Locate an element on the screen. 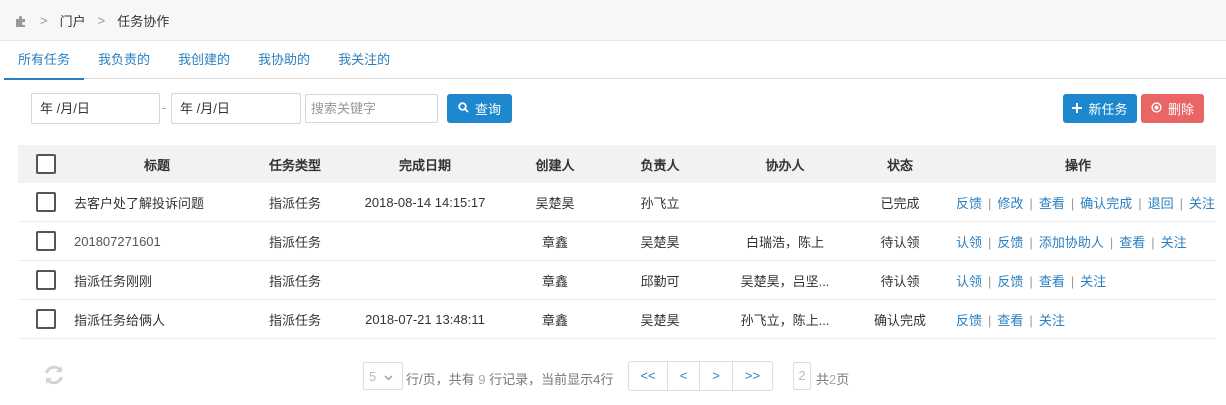 This screenshot has height=405, width=1226. row-date: 2018-08-14 14:15:17 is located at coordinates (425, 202).